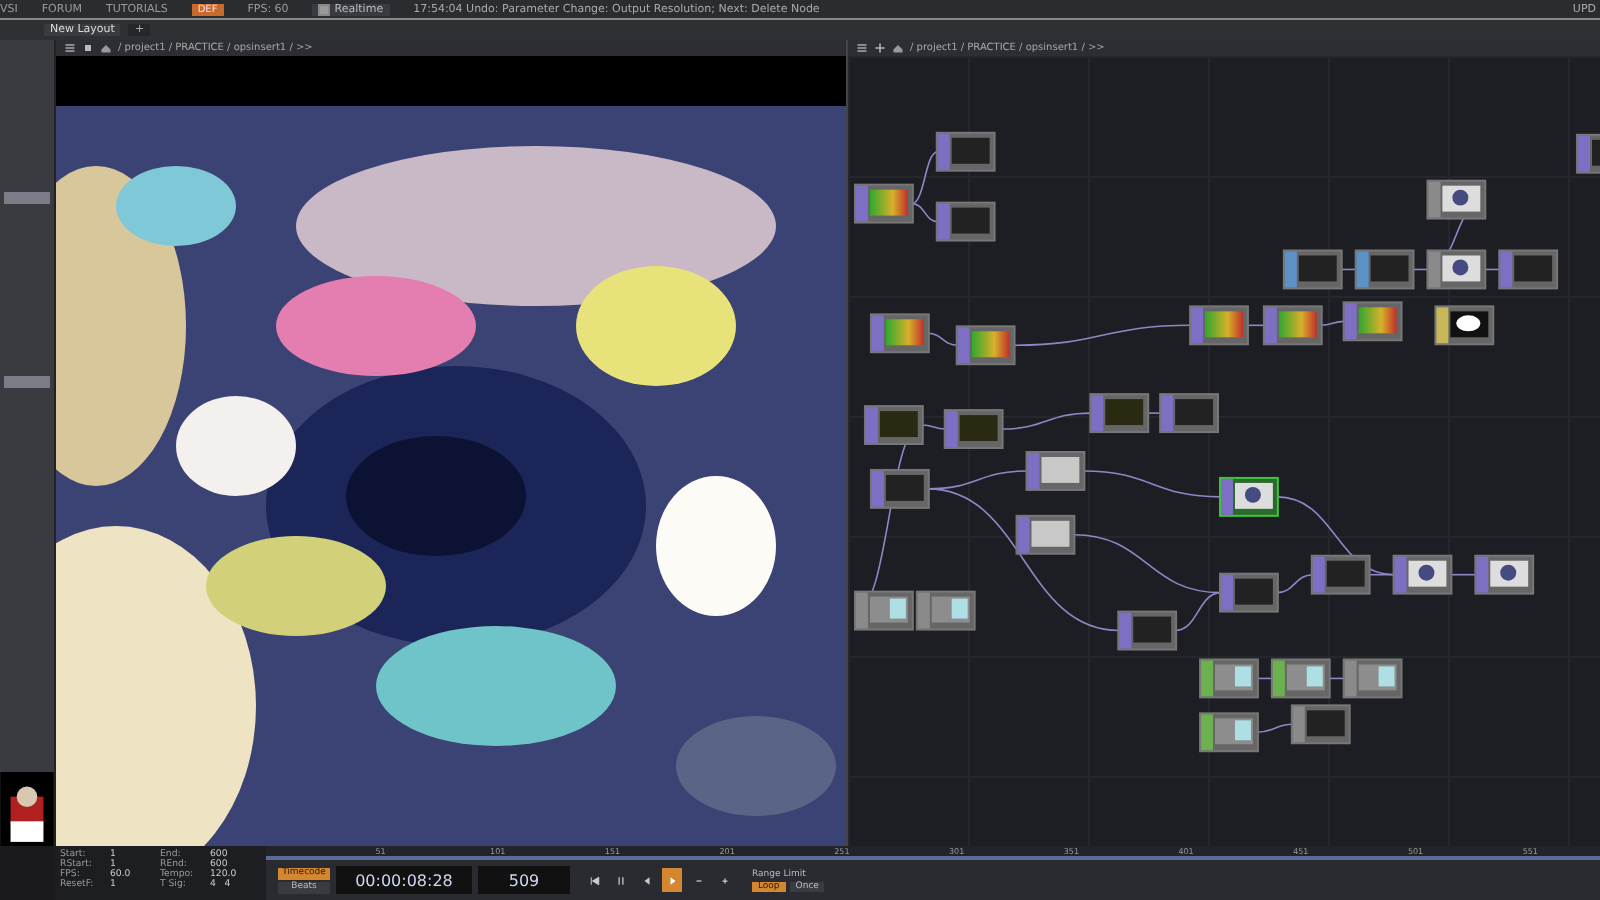 The image size is (1600, 900). Describe the element at coordinates (524, 880) in the screenshot. I see `frame-display: 509` at that location.